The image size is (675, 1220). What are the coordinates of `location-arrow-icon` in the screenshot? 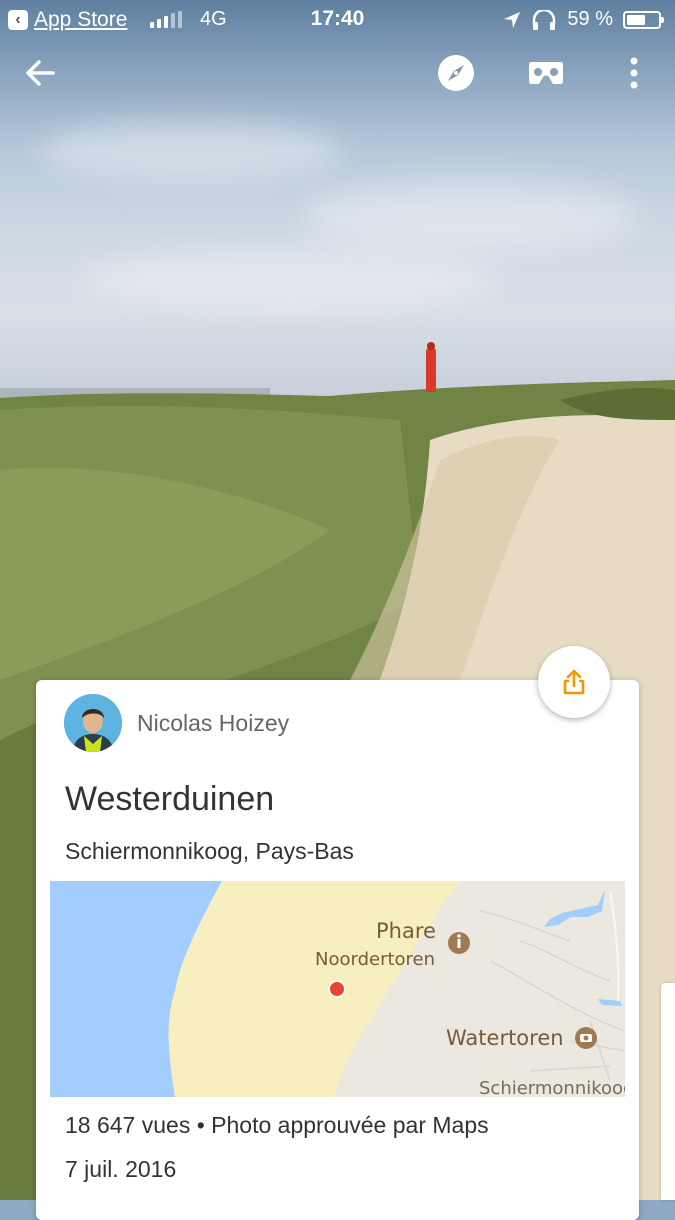 It's located at (512, 19).